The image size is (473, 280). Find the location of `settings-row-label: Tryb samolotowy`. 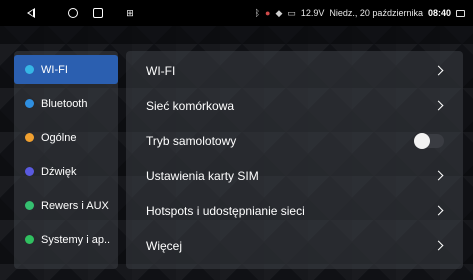

settings-row-label: Tryb samolotowy is located at coordinates (191, 140).